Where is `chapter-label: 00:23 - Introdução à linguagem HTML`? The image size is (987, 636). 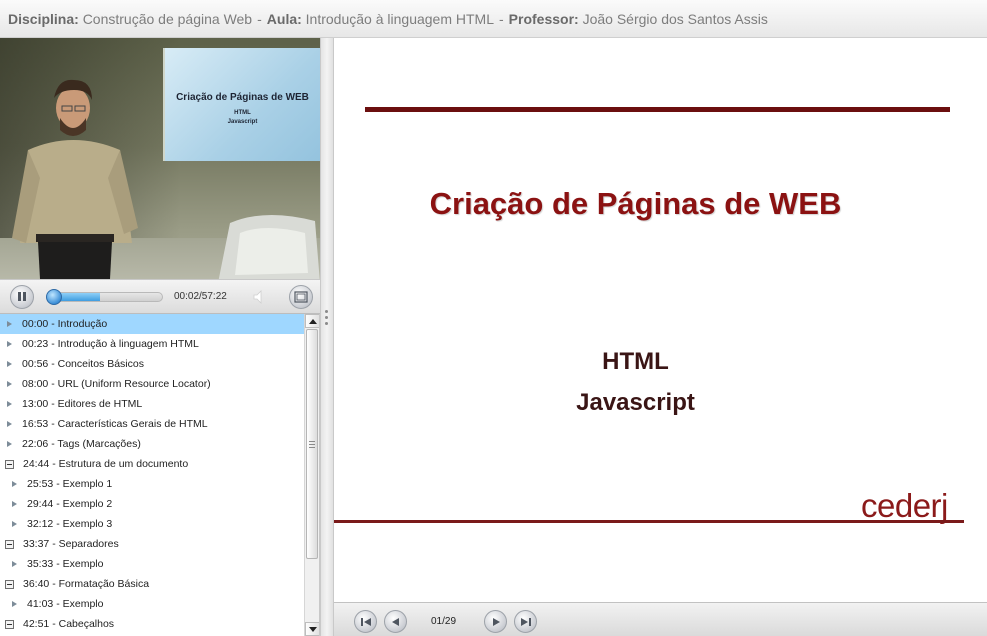 chapter-label: 00:23 - Introdução à linguagem HTML is located at coordinates (110, 344).